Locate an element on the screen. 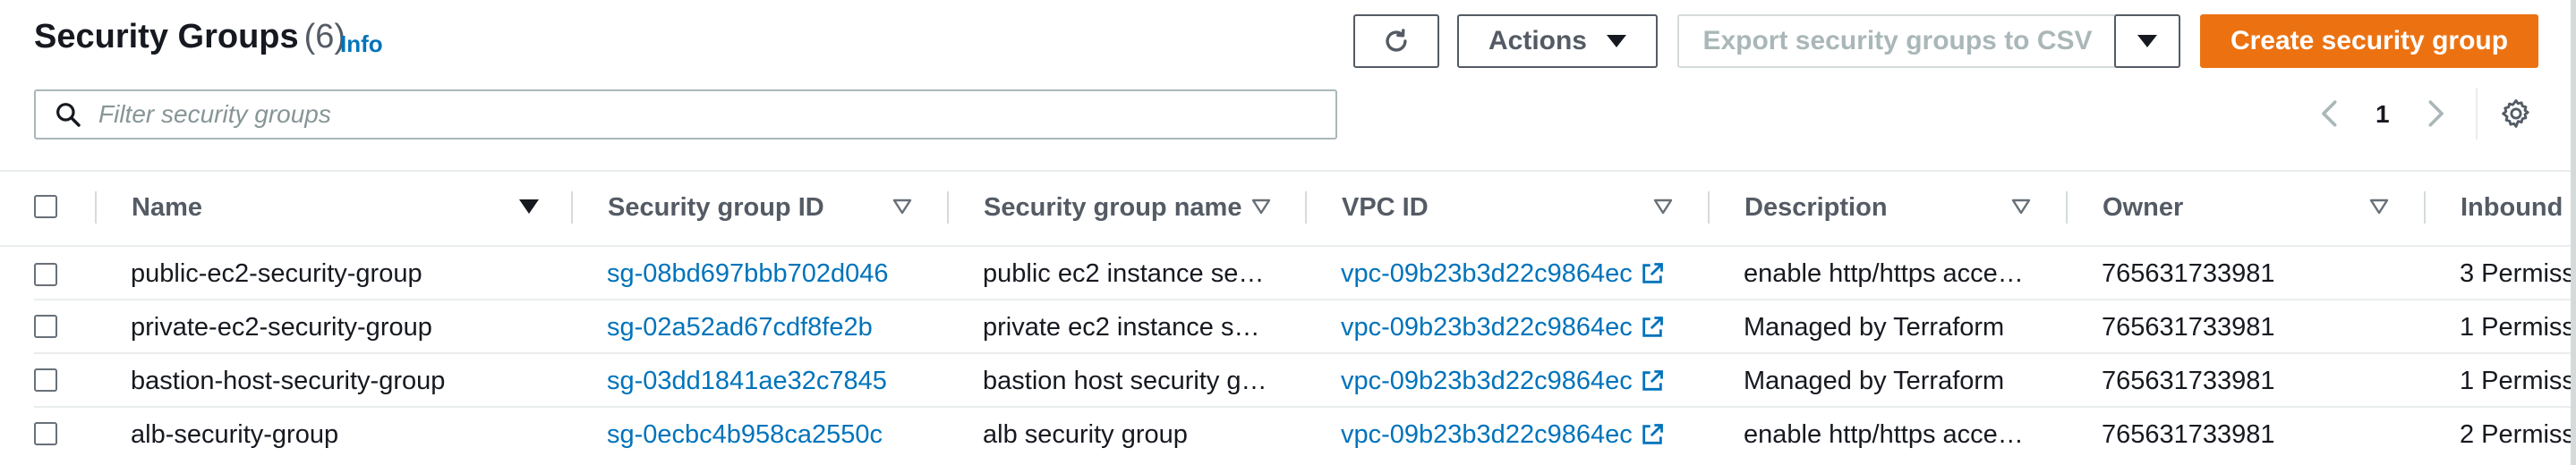 This screenshot has height=465, width=2576. cell-security-group-id: sg-08bd697bbb702d046 is located at coordinates (768, 274).